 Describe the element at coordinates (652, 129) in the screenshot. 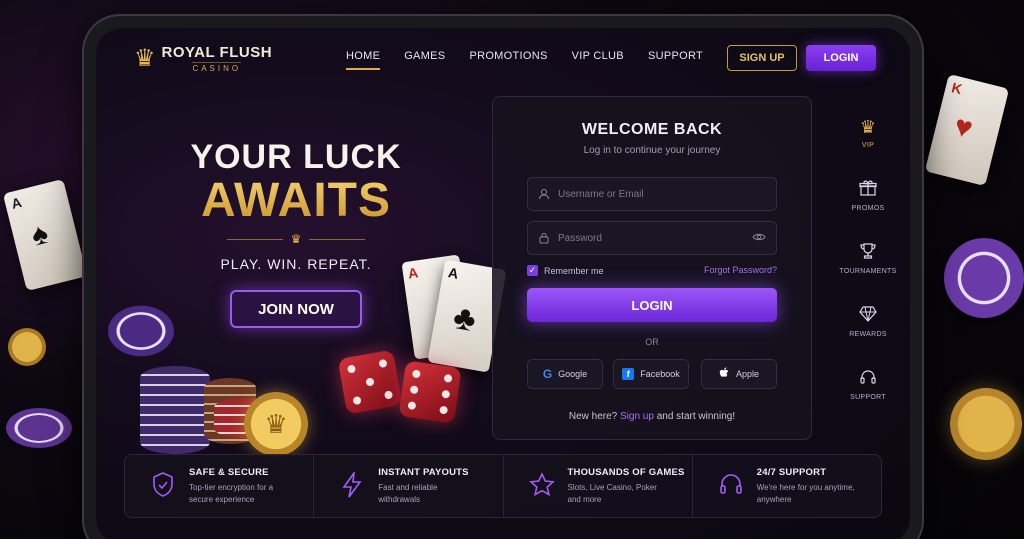

I see `login-title: WELCOME BACK` at that location.